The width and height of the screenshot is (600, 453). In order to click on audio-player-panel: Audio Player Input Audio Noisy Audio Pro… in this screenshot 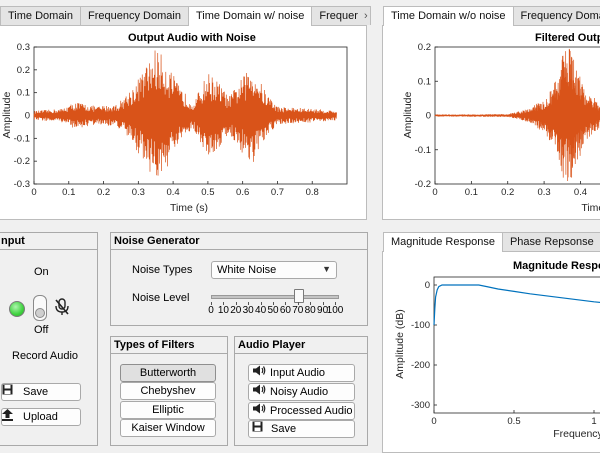, I will do `click(301, 391)`.